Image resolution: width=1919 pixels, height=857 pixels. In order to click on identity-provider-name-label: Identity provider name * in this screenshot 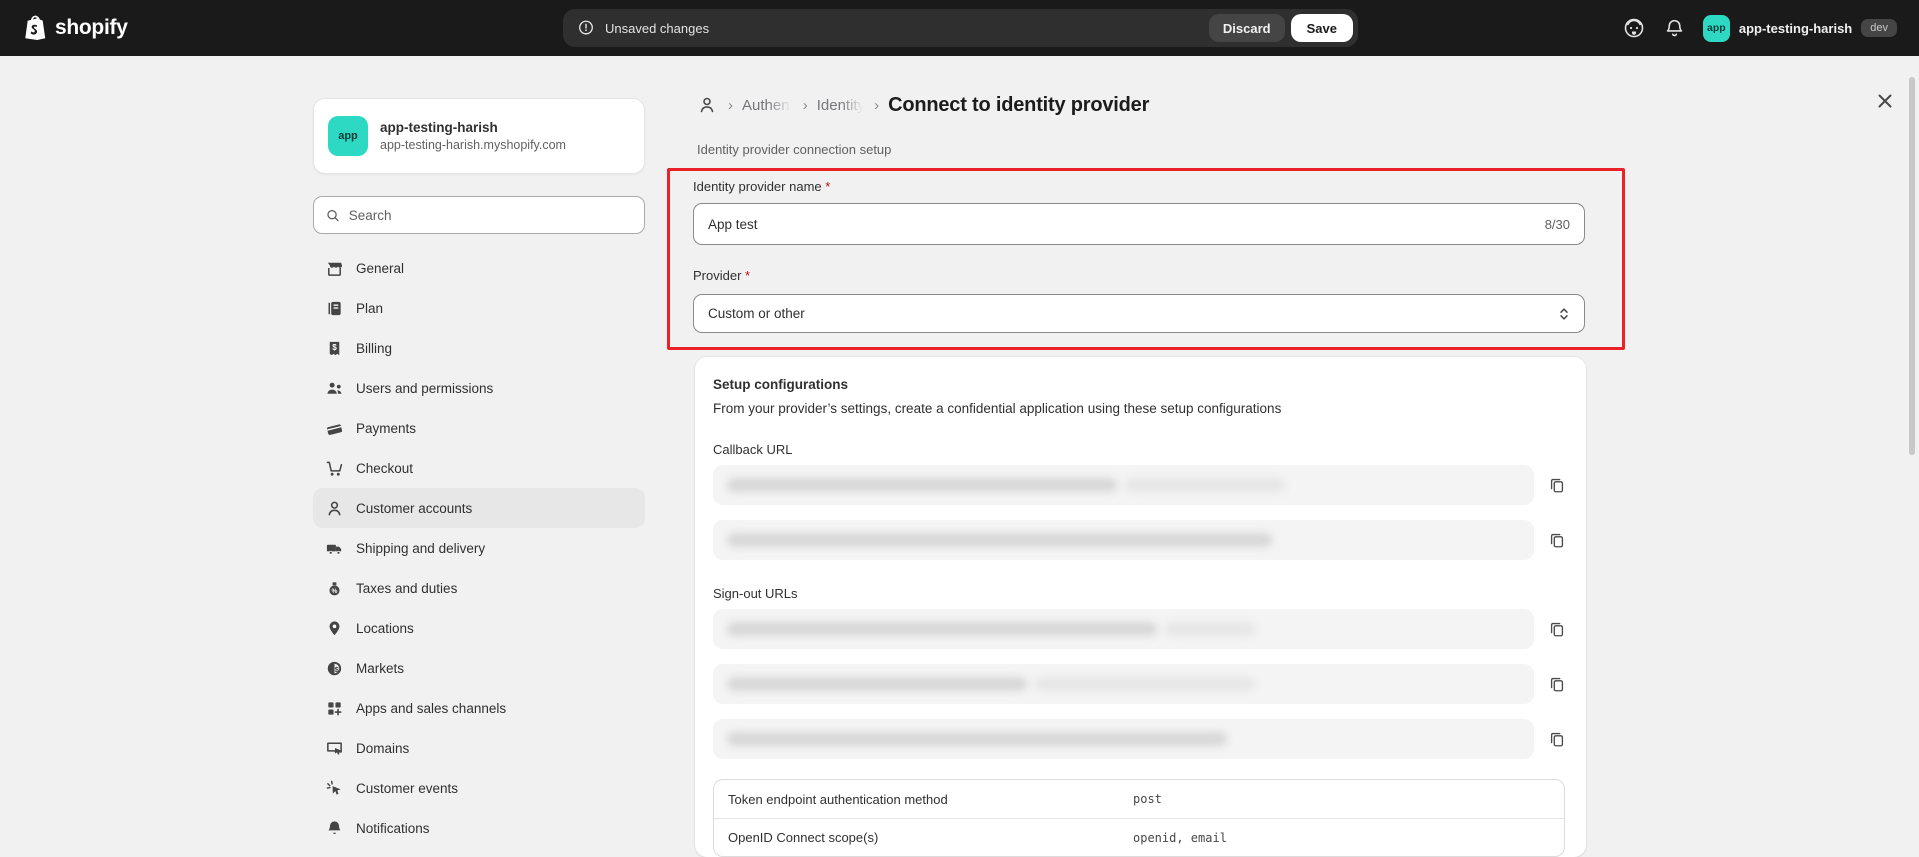, I will do `click(762, 186)`.